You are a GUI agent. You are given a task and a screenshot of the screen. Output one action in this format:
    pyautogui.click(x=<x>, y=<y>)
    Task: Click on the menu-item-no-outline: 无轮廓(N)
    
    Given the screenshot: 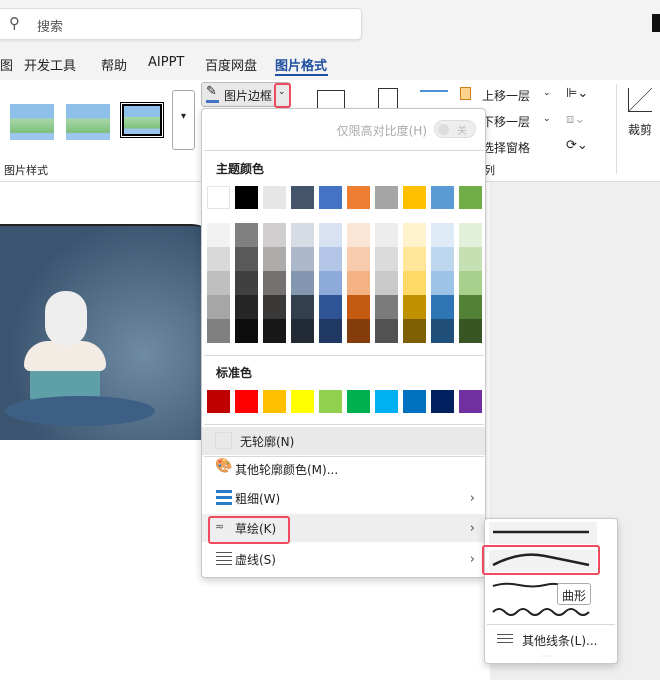 What is the action you would take?
    pyautogui.click(x=343, y=441)
    